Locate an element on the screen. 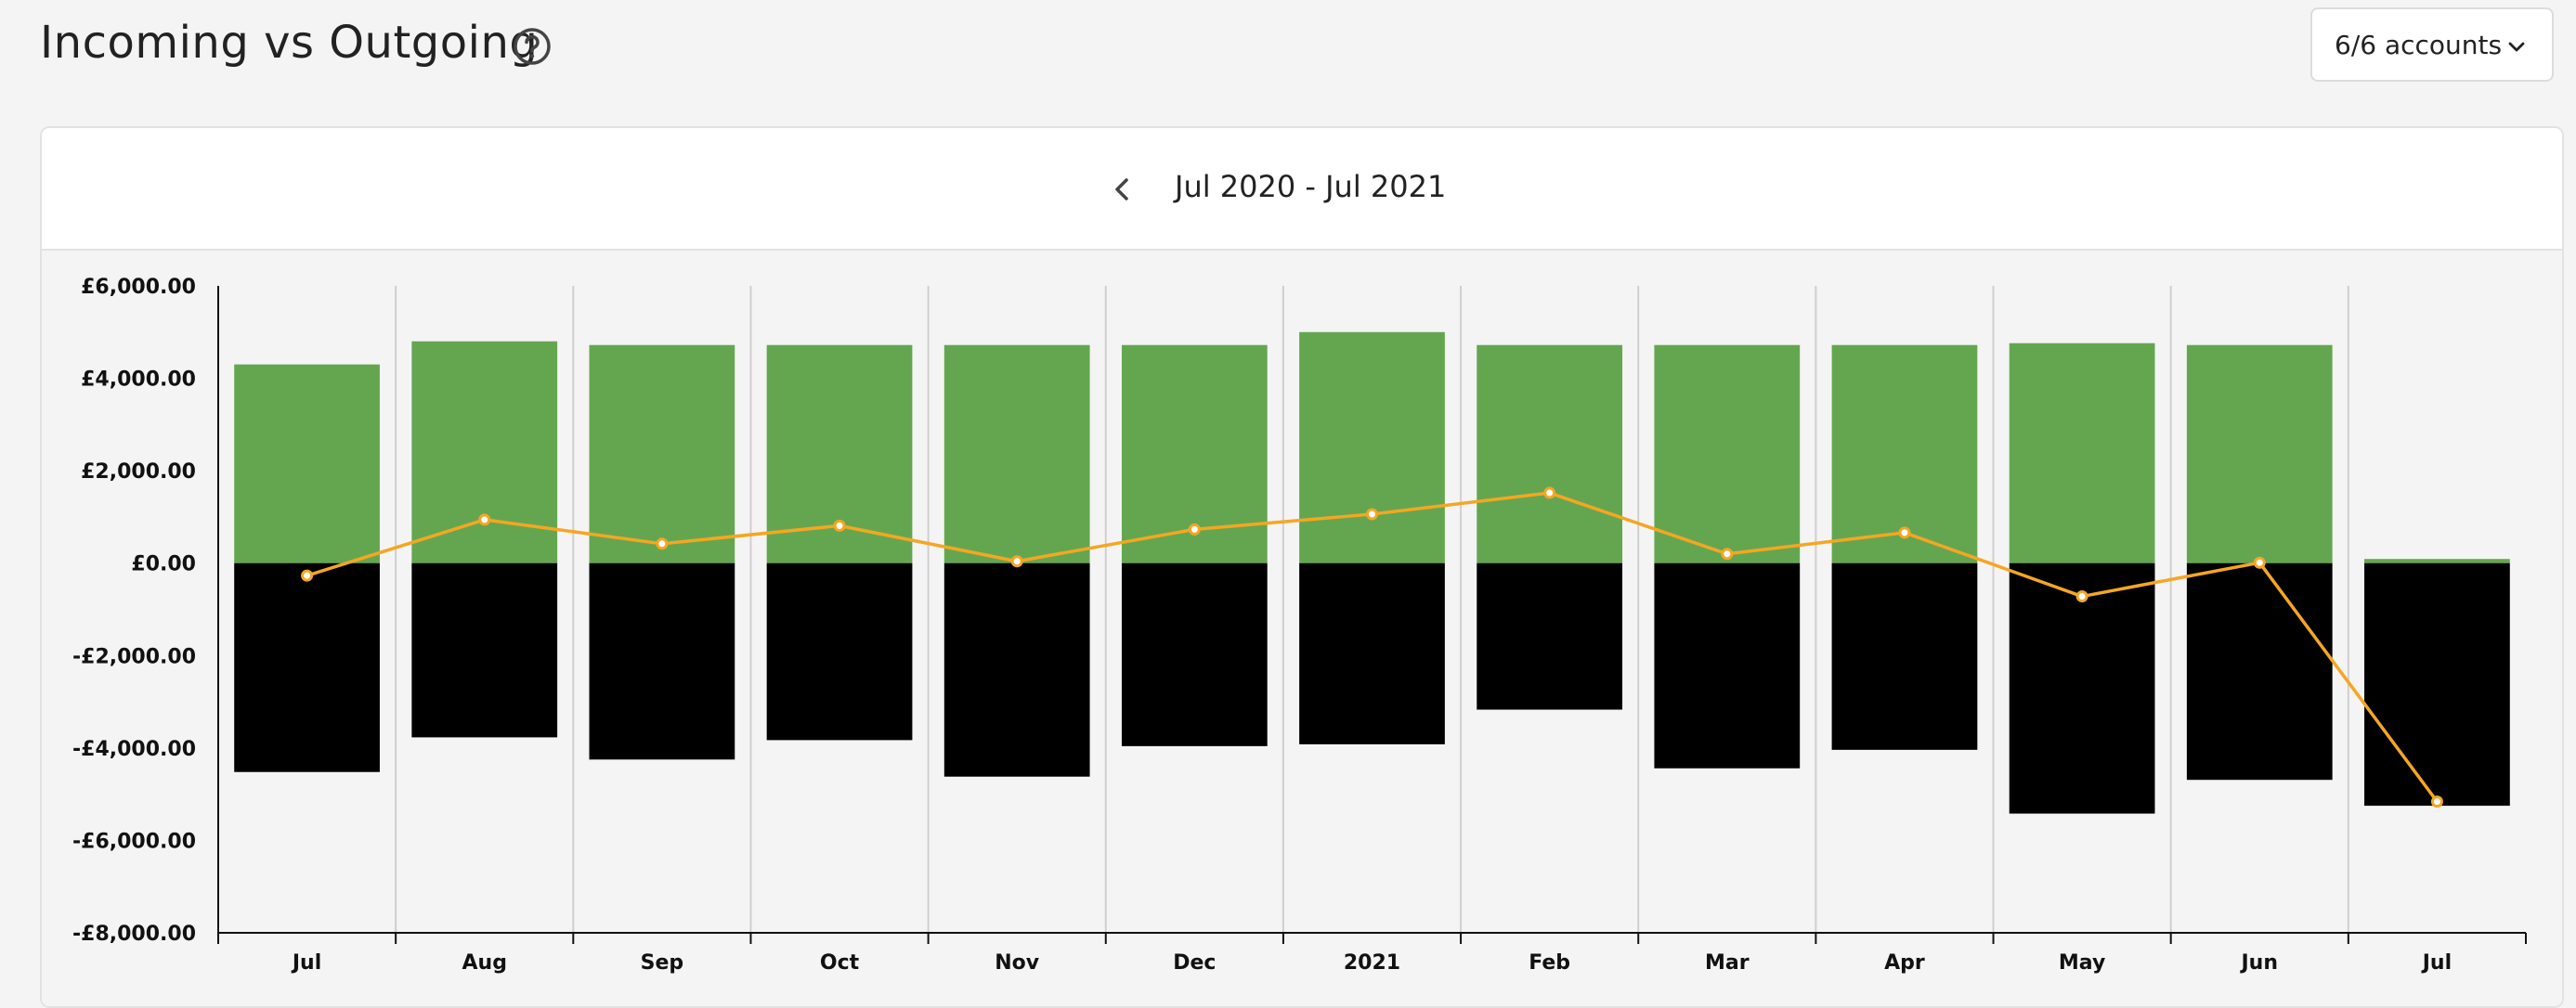  y-tick-label: £2,000.00 is located at coordinates (138, 472).